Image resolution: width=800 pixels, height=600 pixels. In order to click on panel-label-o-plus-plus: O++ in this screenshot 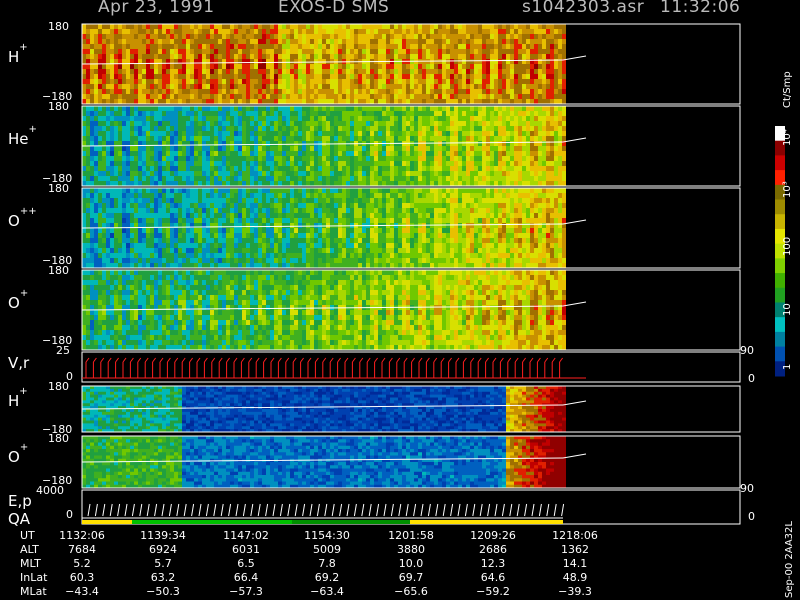, I will do `click(22, 218)`.